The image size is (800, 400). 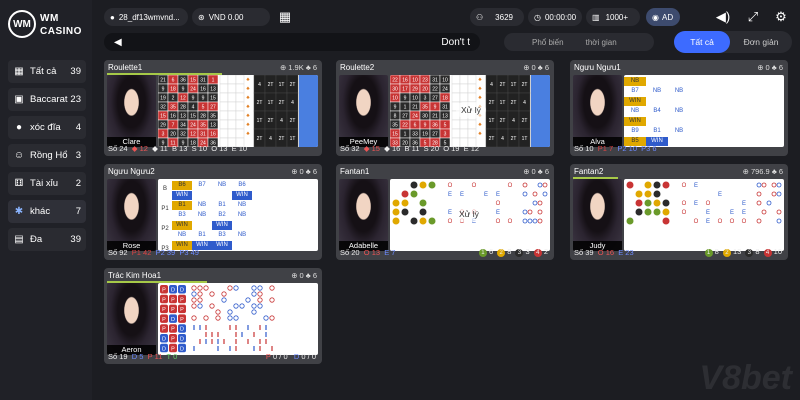 I want to click on roulette-number: 20, so click(x=173, y=135).